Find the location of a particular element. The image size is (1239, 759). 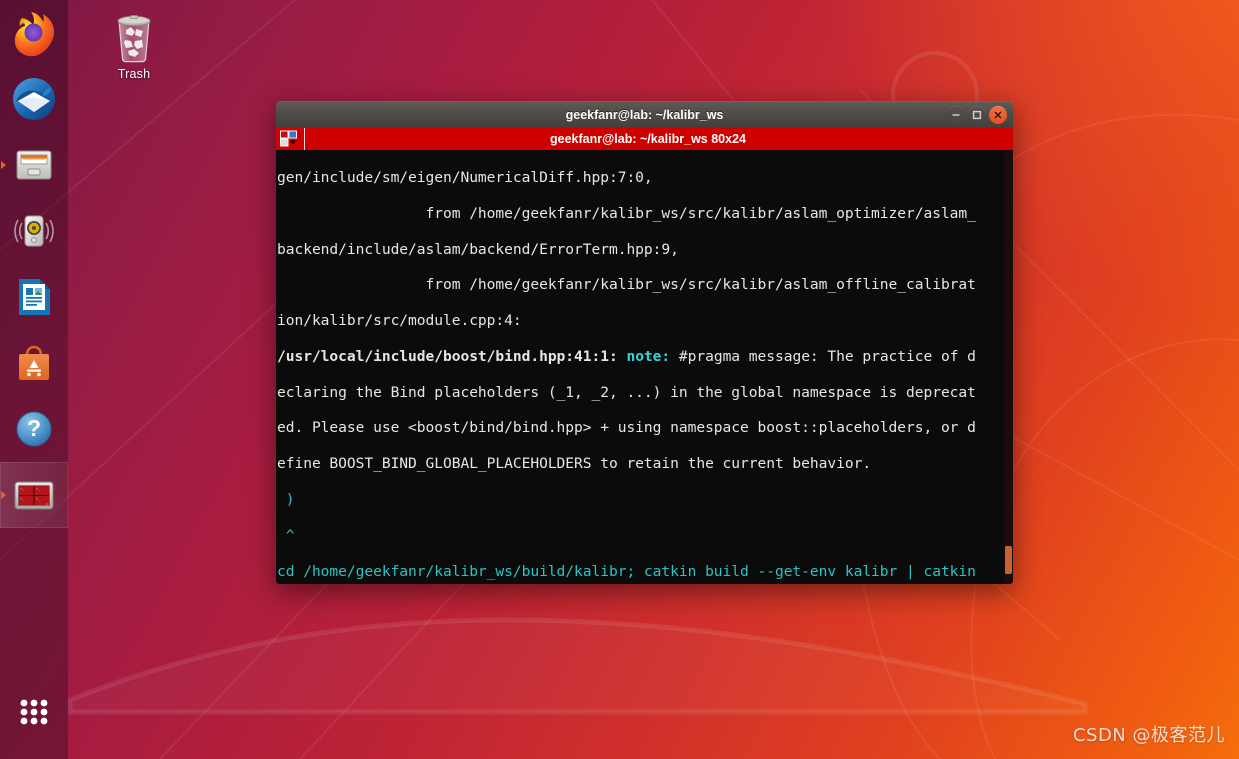

launcher-item-files is located at coordinates (34, 165).